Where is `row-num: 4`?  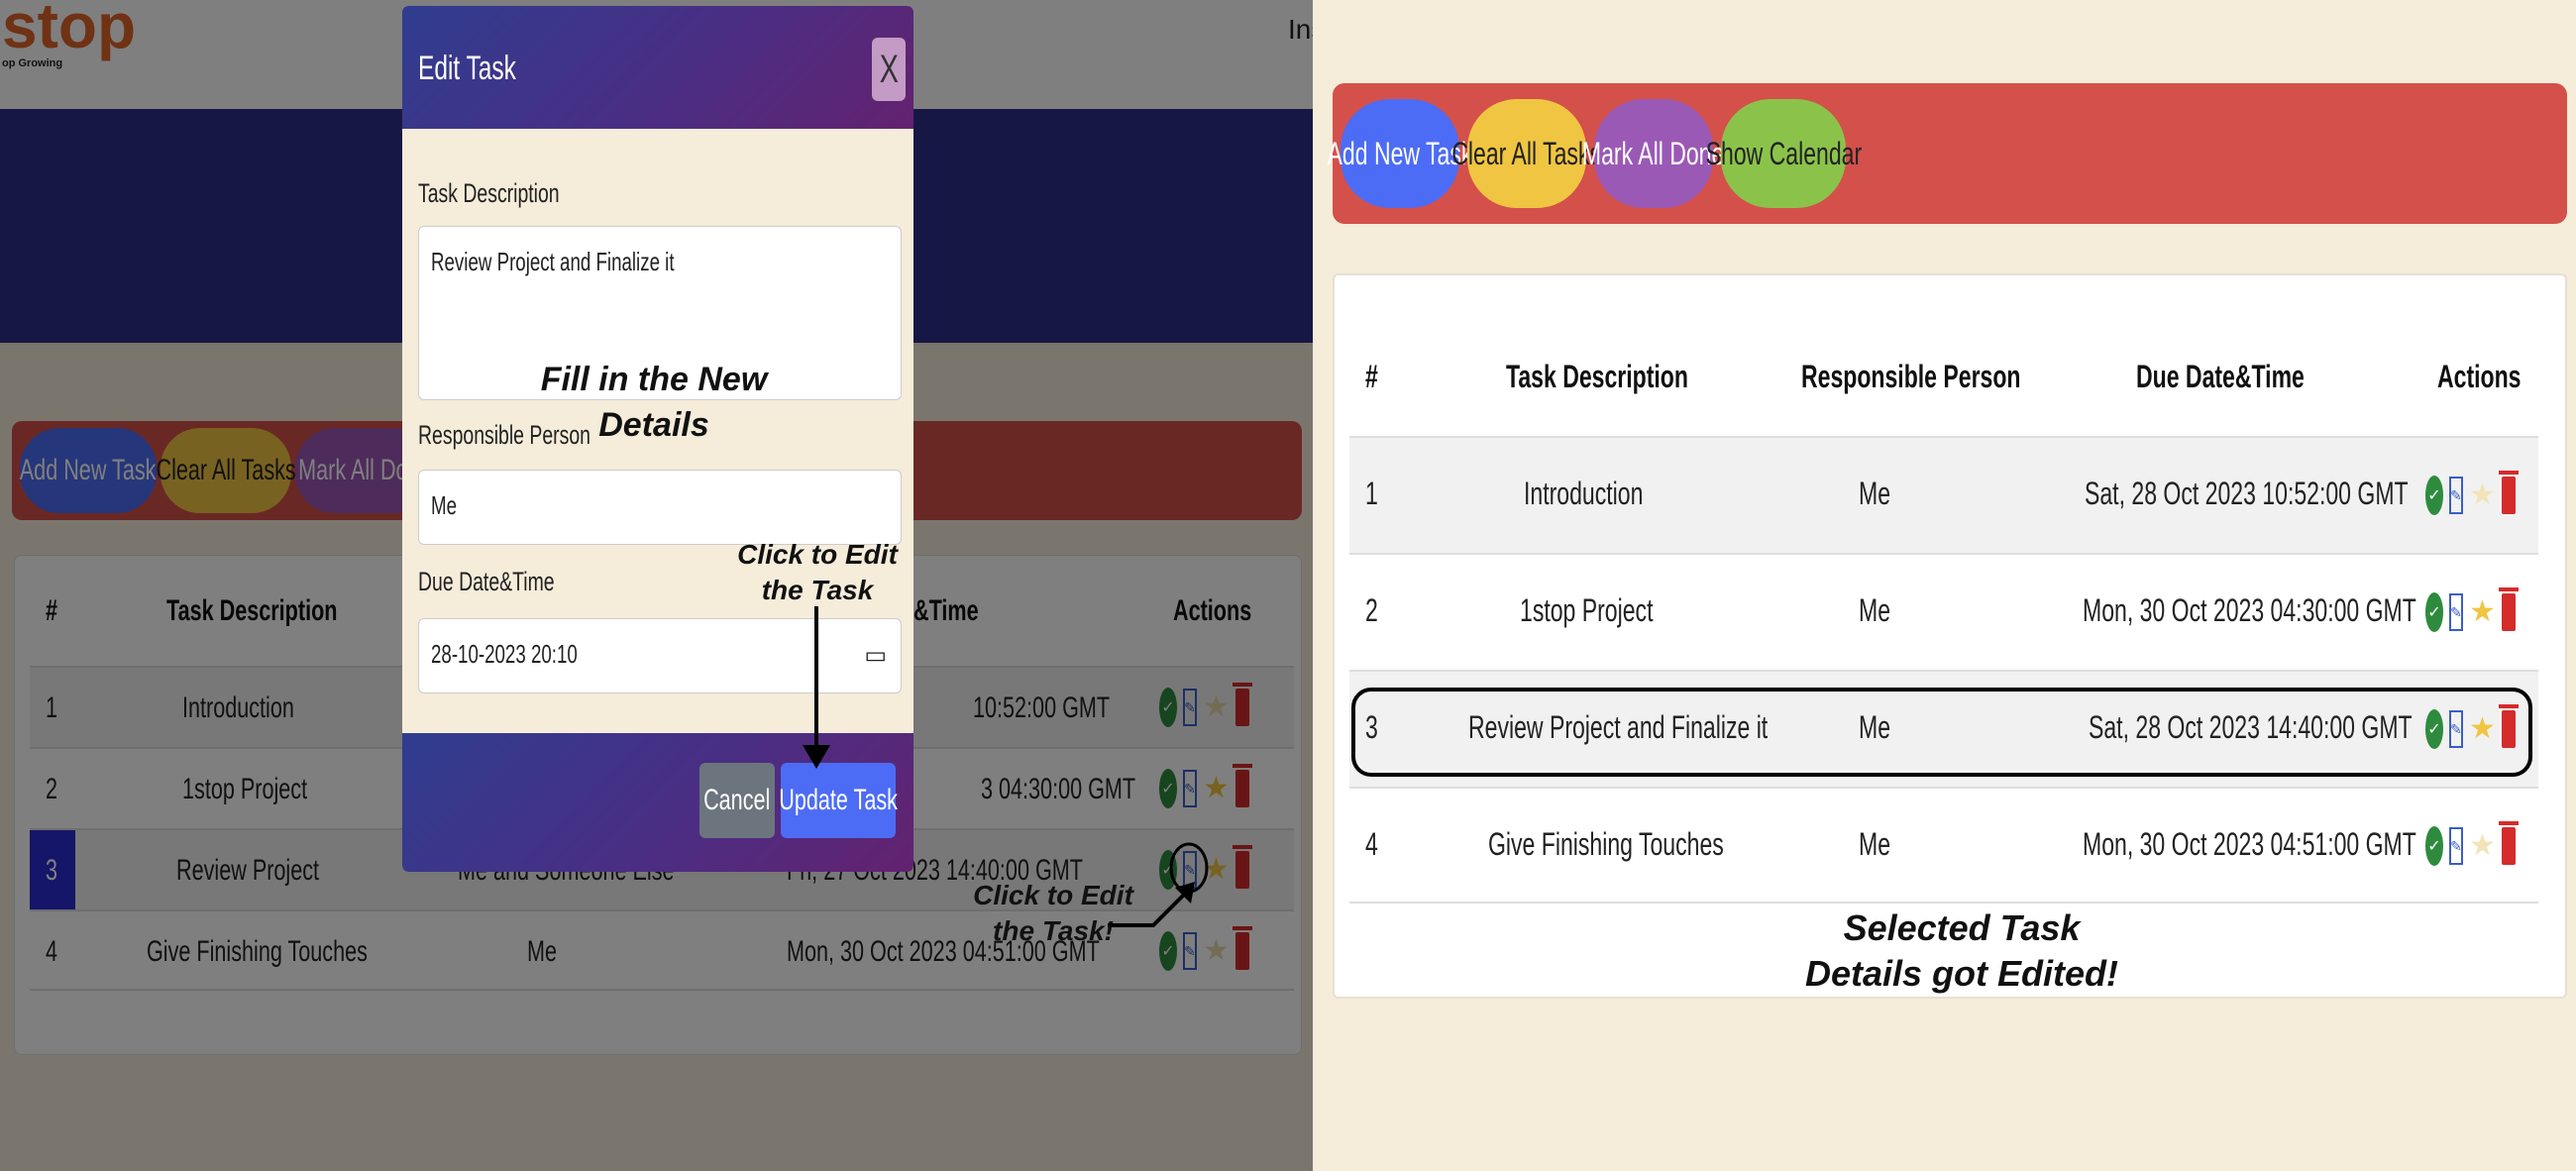 row-num: 4 is located at coordinates (1371, 844).